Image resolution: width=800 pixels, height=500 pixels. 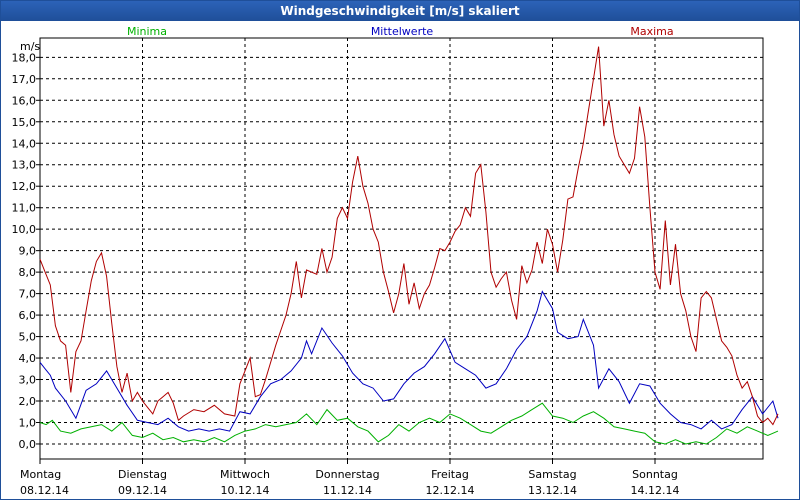 I want to click on y-tick-label: 7,0, so click(x=28, y=294).